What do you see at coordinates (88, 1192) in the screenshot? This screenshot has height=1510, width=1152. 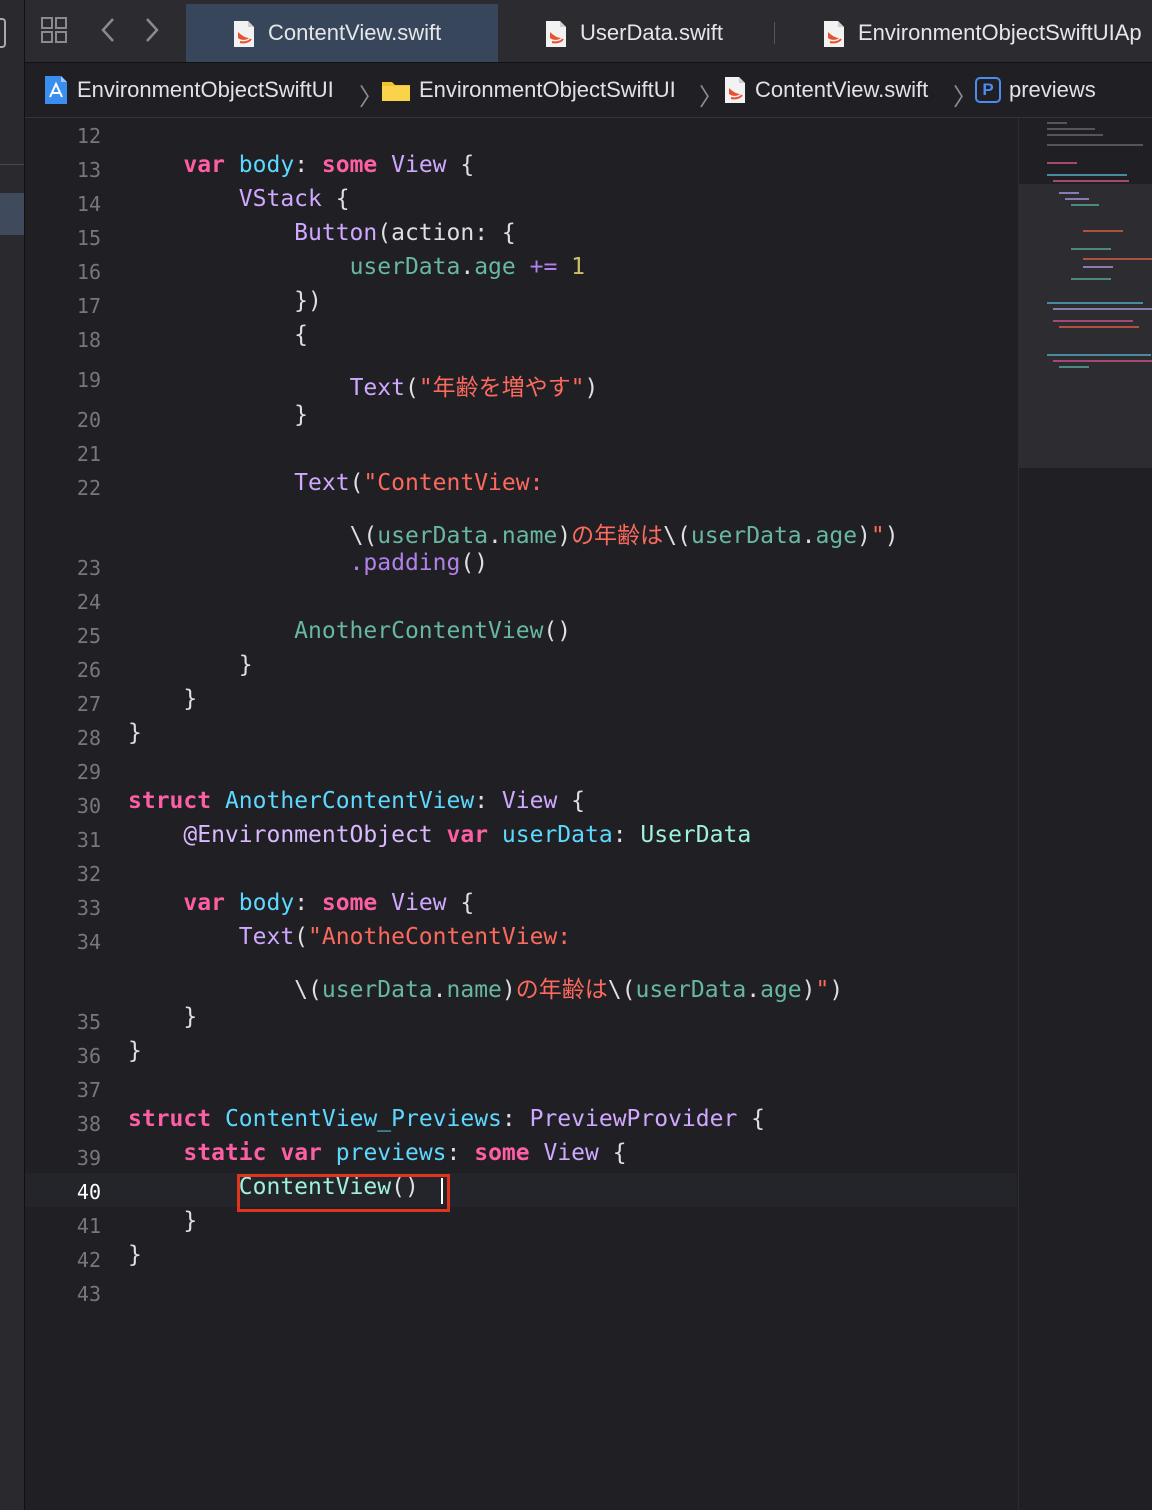 I see `line-number-current: 40` at bounding box center [88, 1192].